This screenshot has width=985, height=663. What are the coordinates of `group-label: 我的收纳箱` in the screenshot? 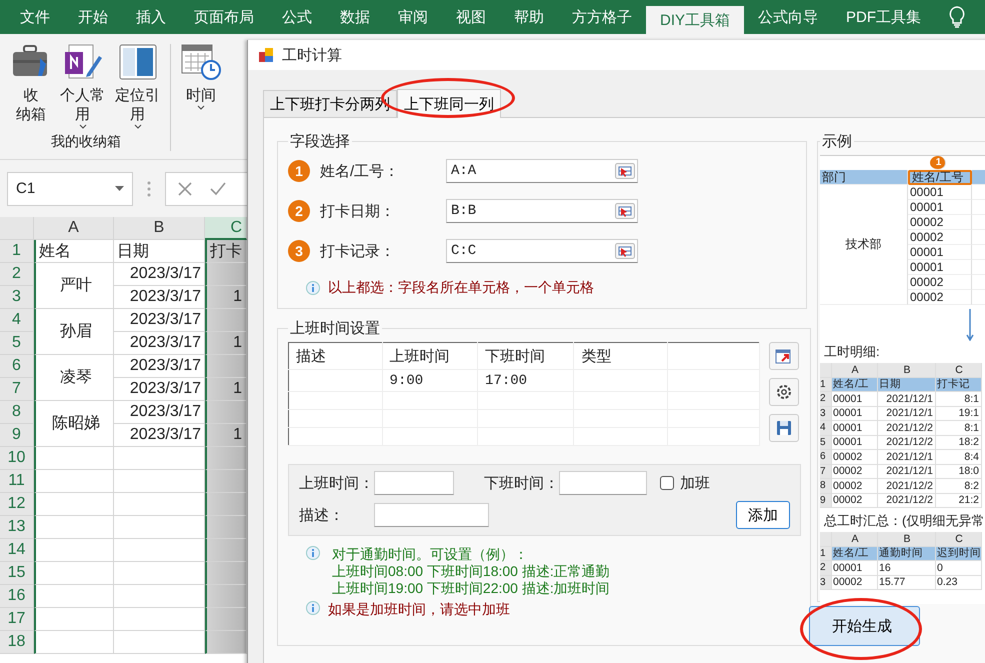 It's located at (86, 142).